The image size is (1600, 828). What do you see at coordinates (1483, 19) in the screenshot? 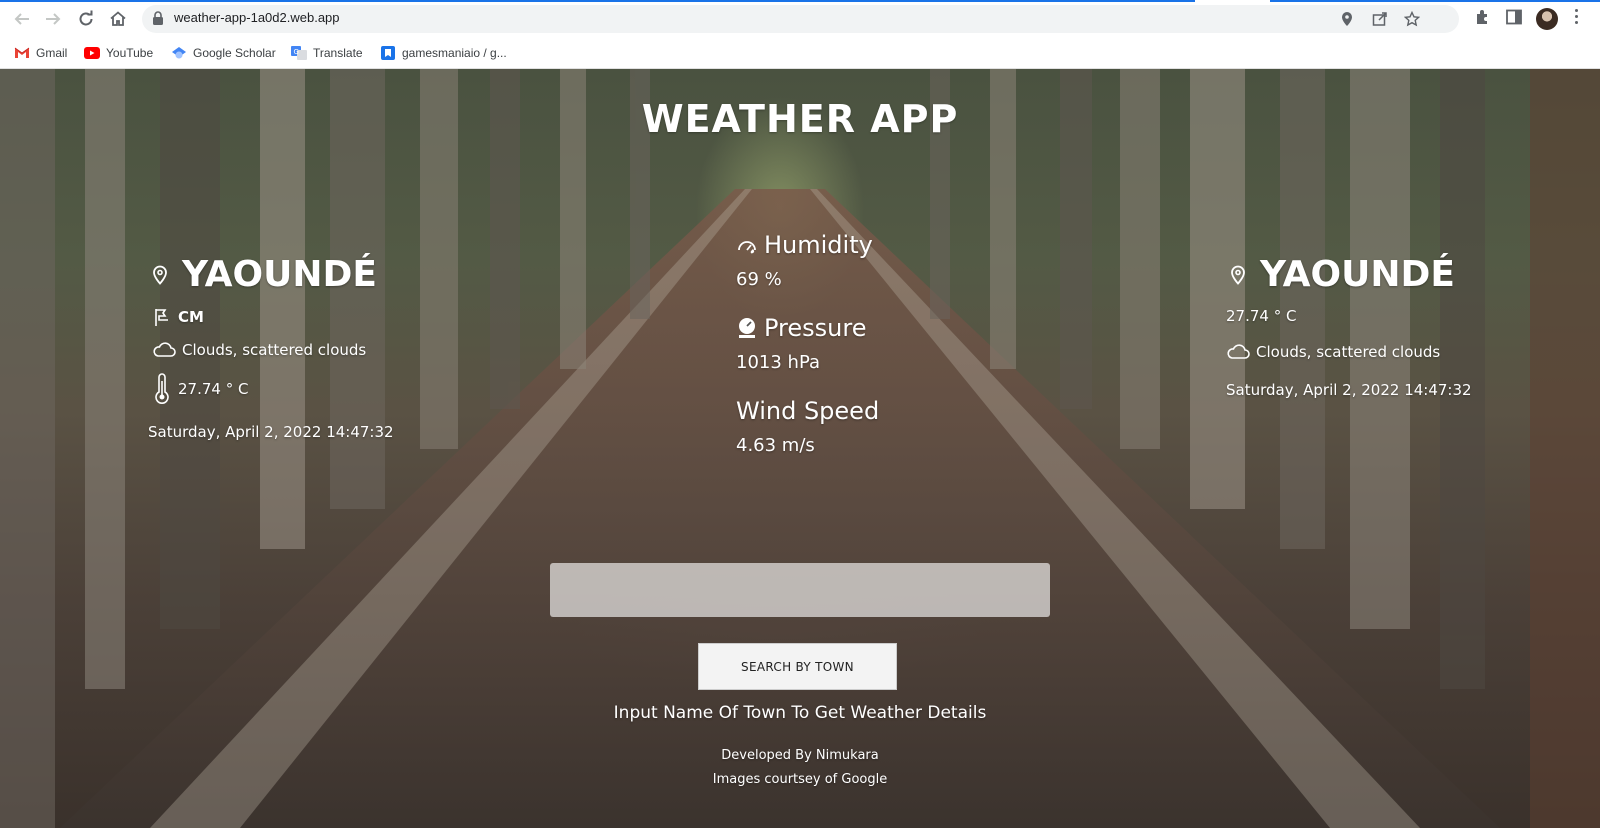
I see `extensions-icon` at bounding box center [1483, 19].